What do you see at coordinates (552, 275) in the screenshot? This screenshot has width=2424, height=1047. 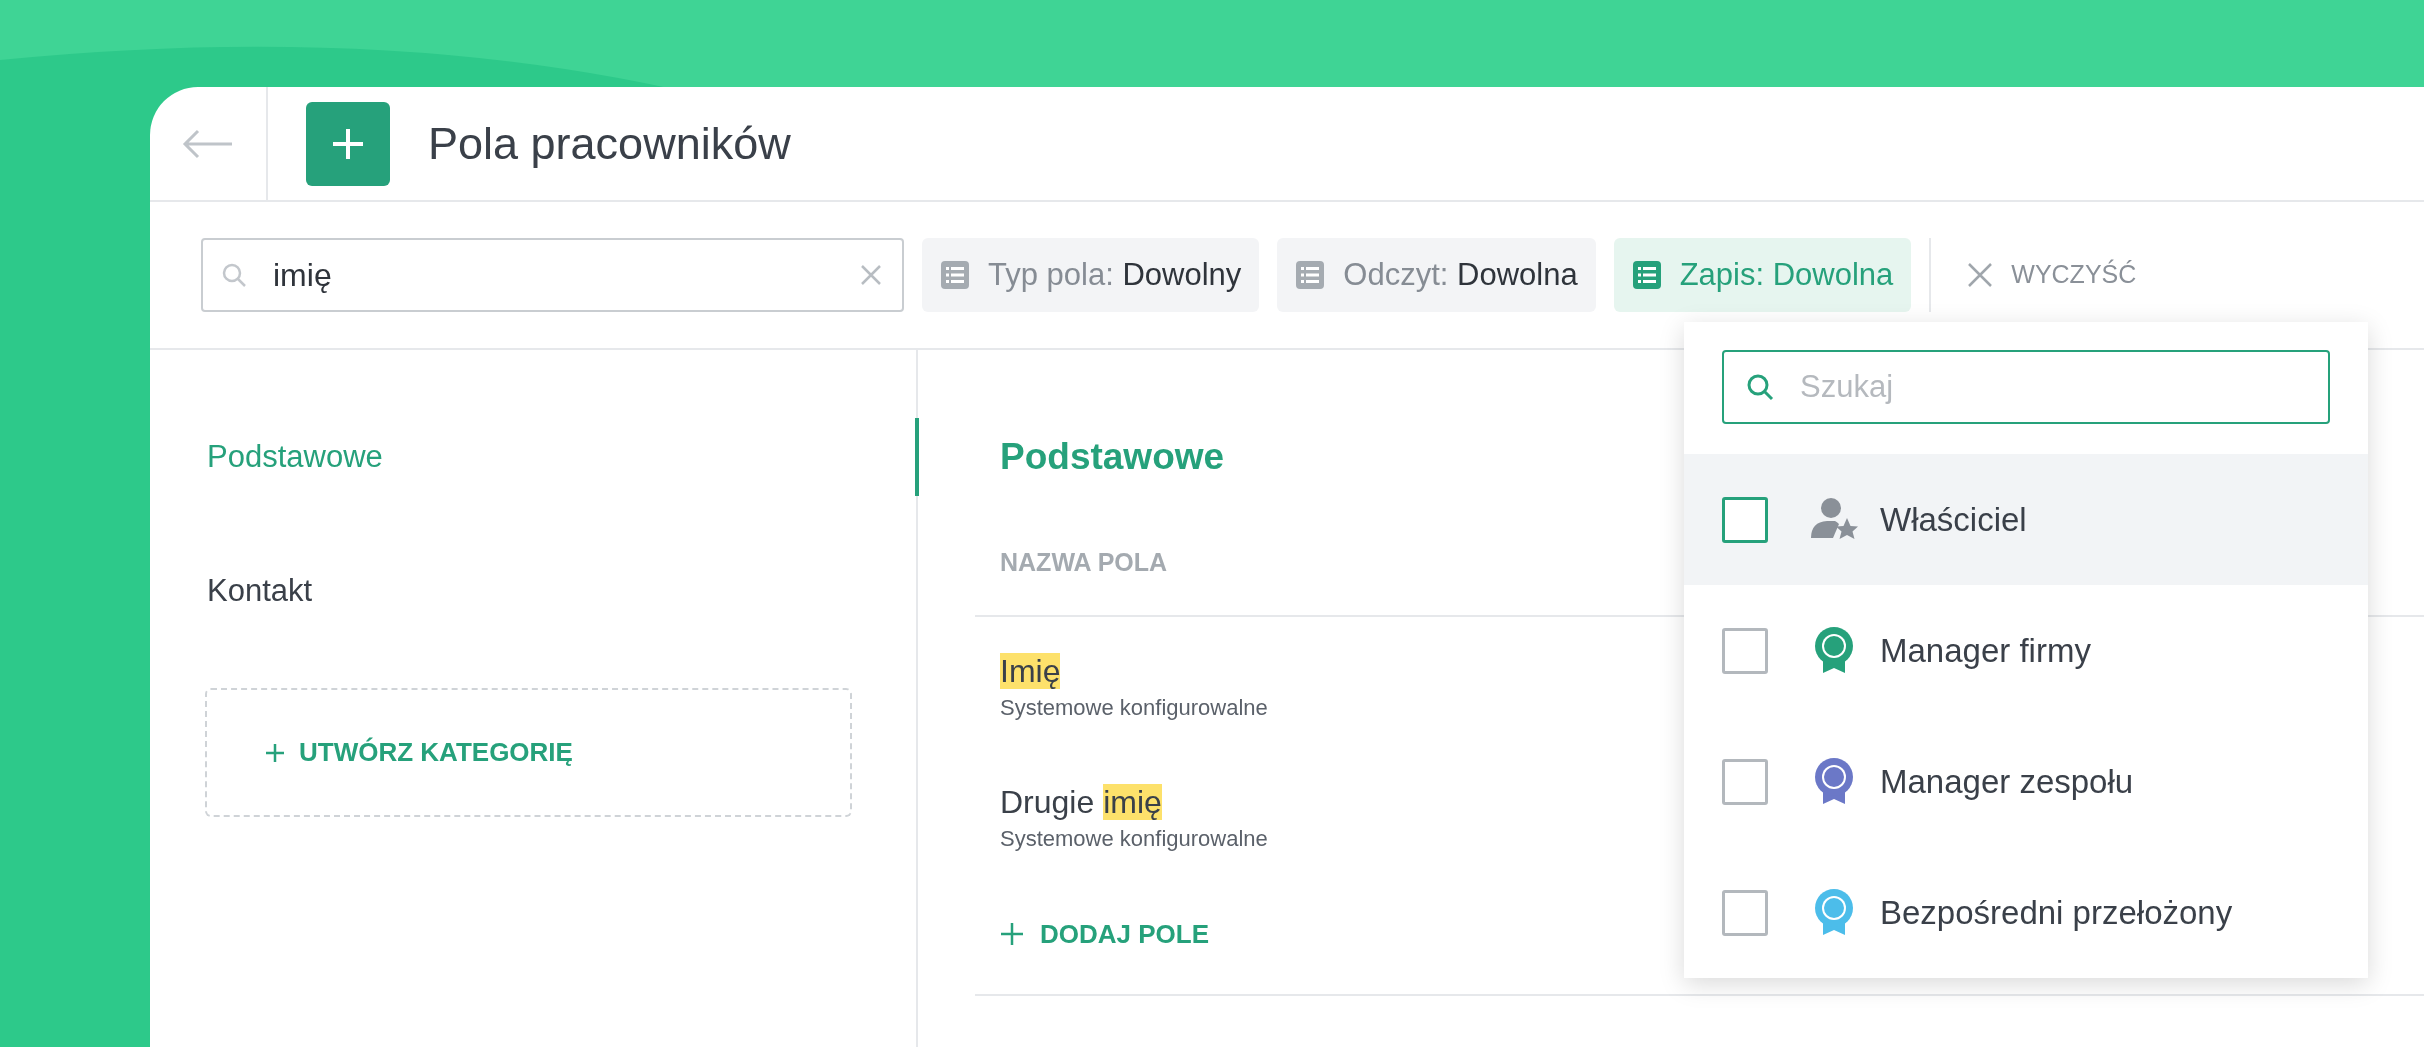 I see `search-field: imię` at bounding box center [552, 275].